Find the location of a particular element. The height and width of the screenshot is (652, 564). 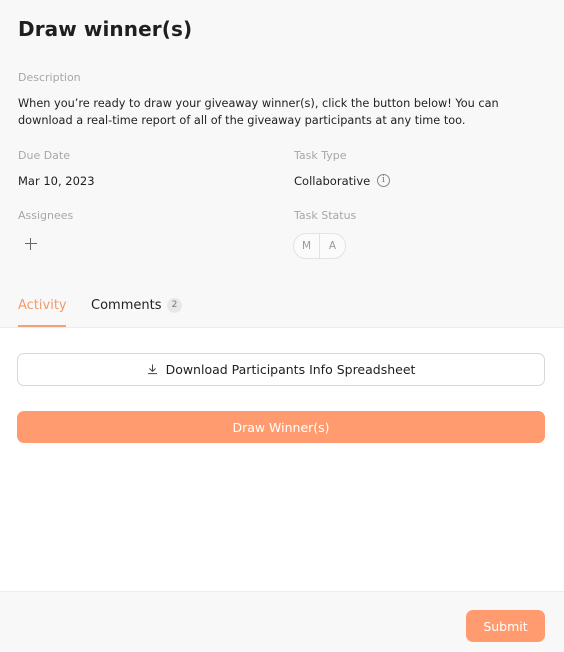

add-assignee-plus-icon is located at coordinates (31, 244).